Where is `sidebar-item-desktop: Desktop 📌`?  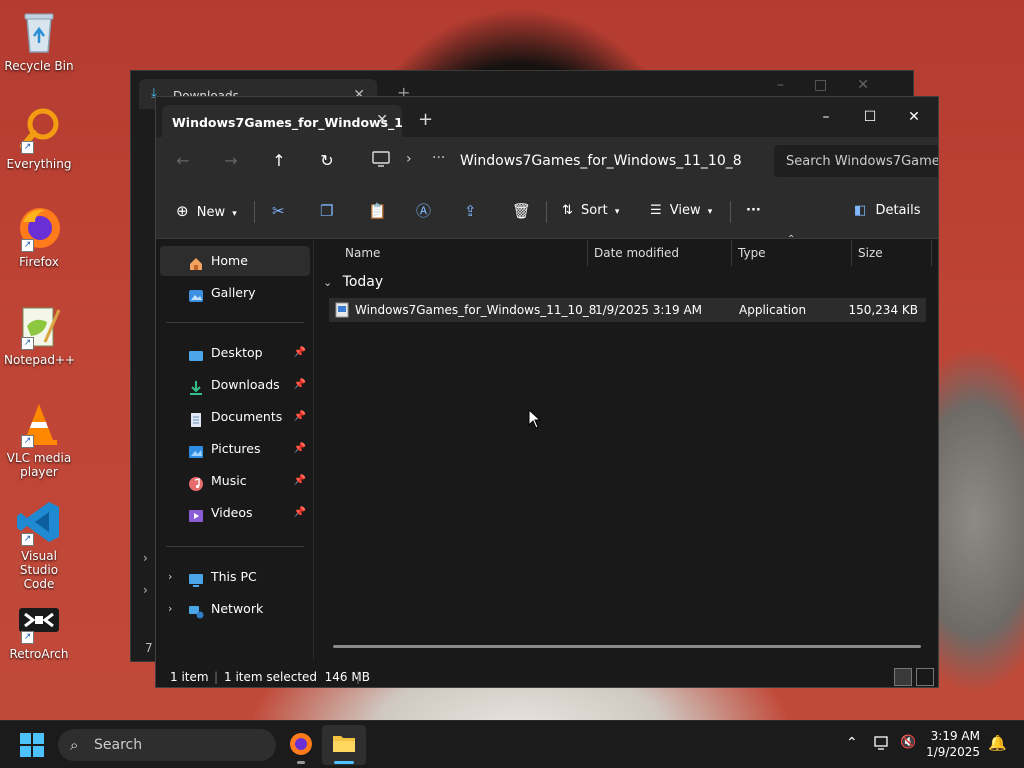 sidebar-item-desktop: Desktop 📌 is located at coordinates (235, 353).